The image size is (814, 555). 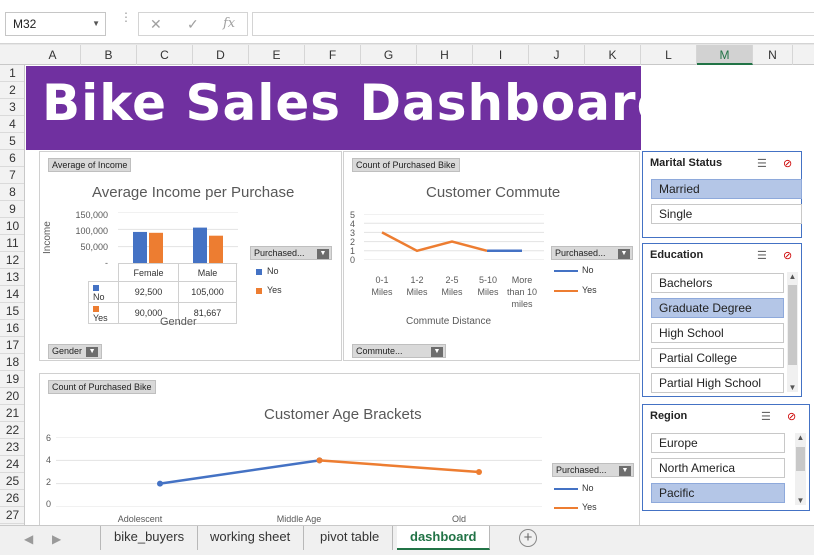 I want to click on commute-lines, so click(x=454, y=237).